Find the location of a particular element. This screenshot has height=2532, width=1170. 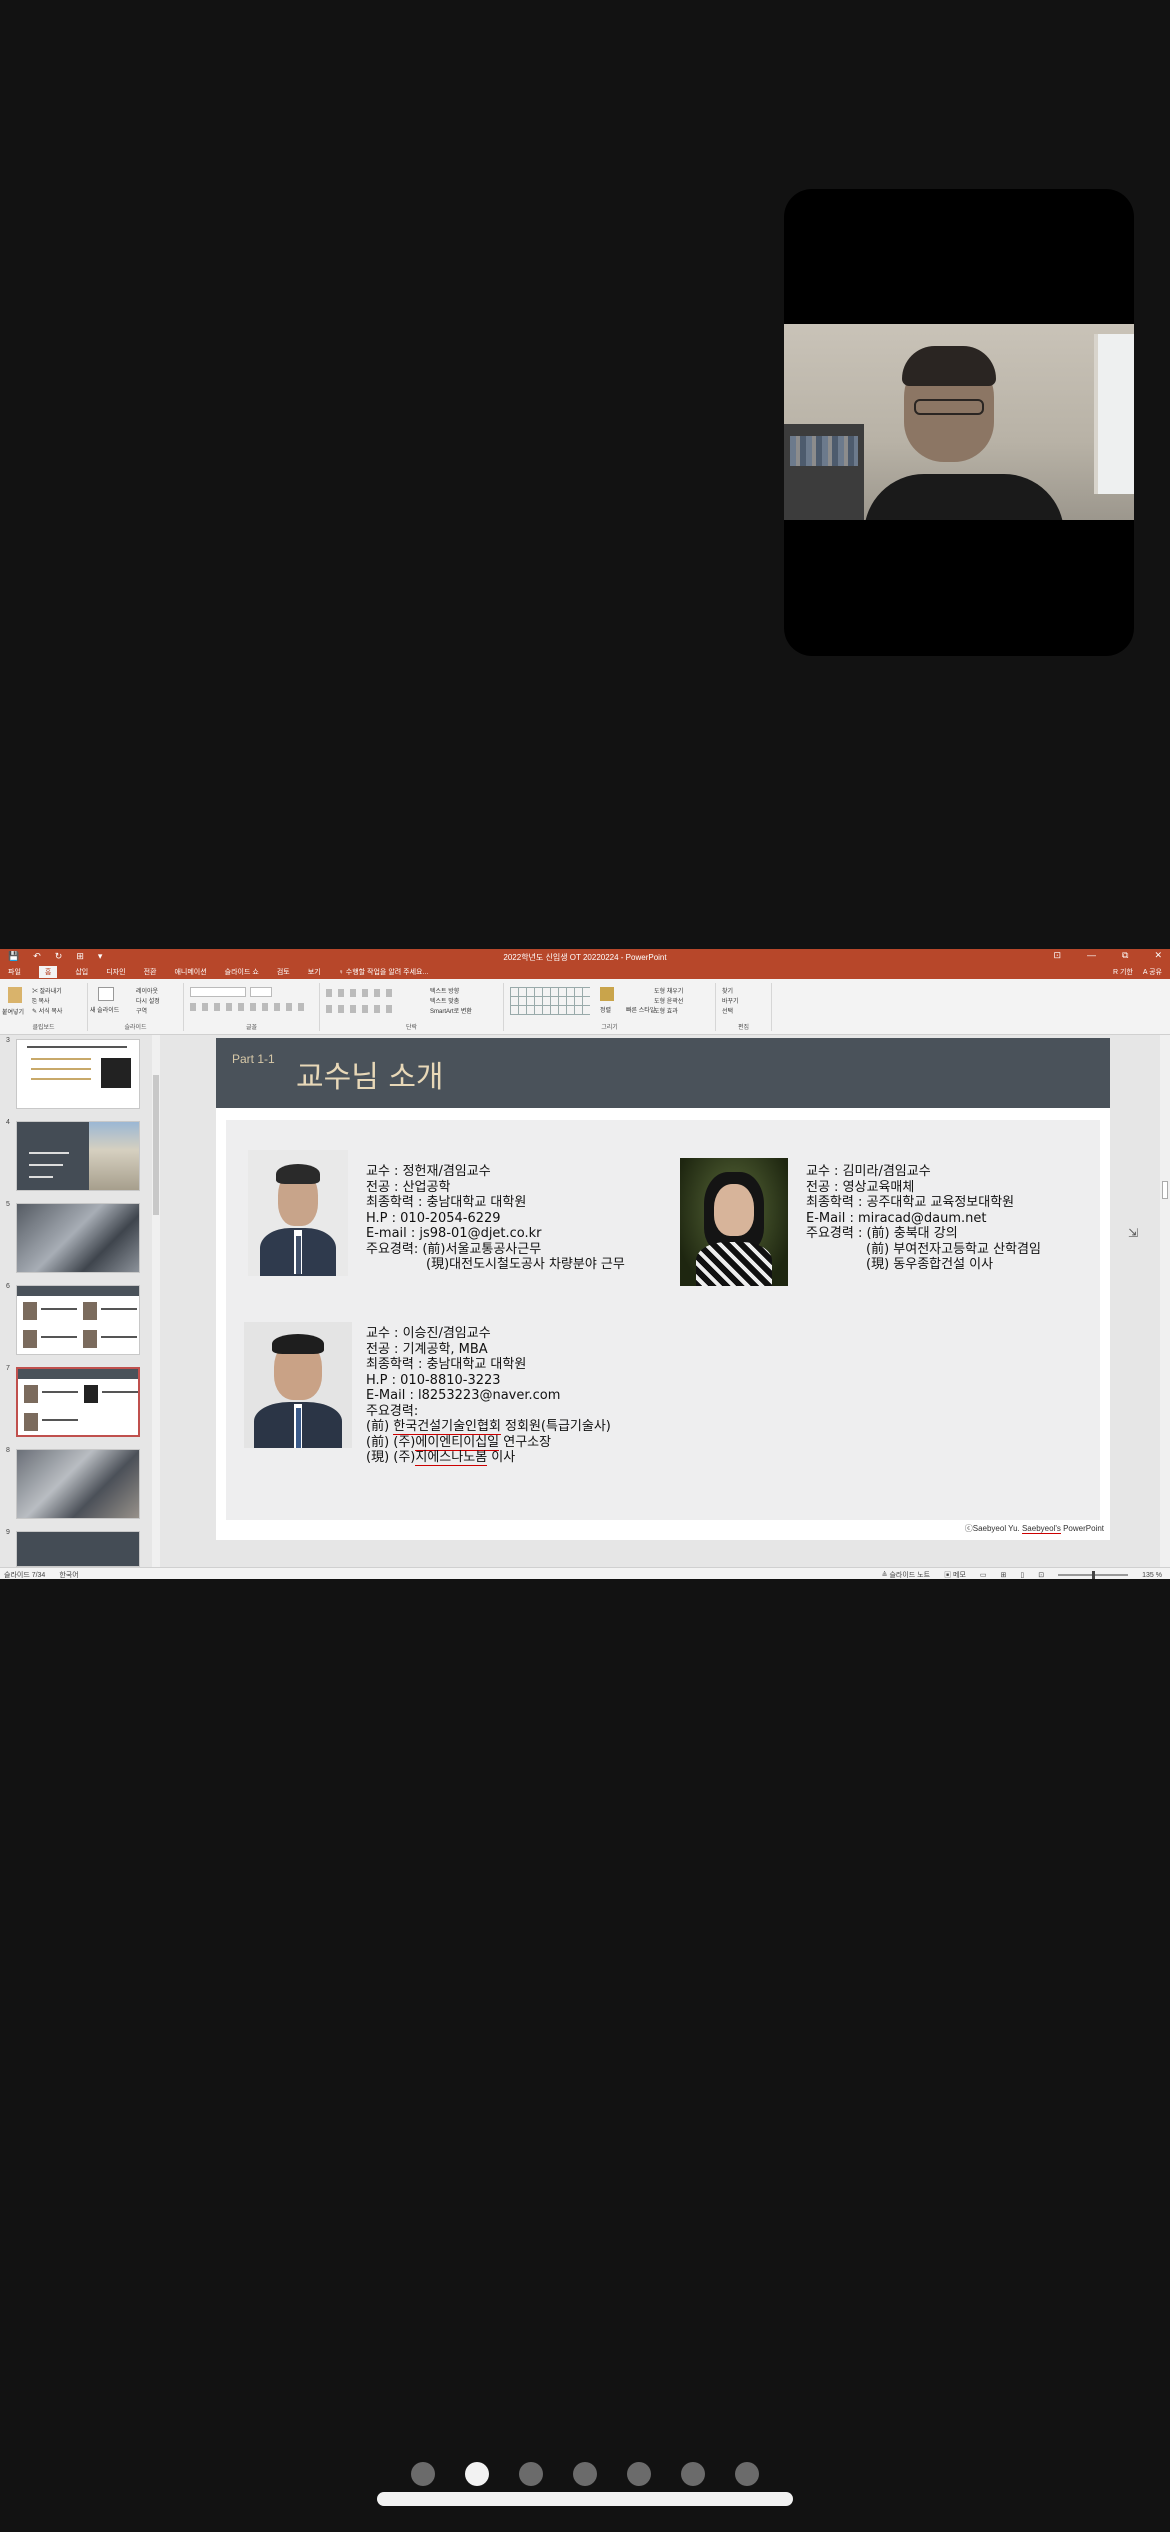

shape-fill-button: 도형 채우기 is located at coordinates (668, 990).